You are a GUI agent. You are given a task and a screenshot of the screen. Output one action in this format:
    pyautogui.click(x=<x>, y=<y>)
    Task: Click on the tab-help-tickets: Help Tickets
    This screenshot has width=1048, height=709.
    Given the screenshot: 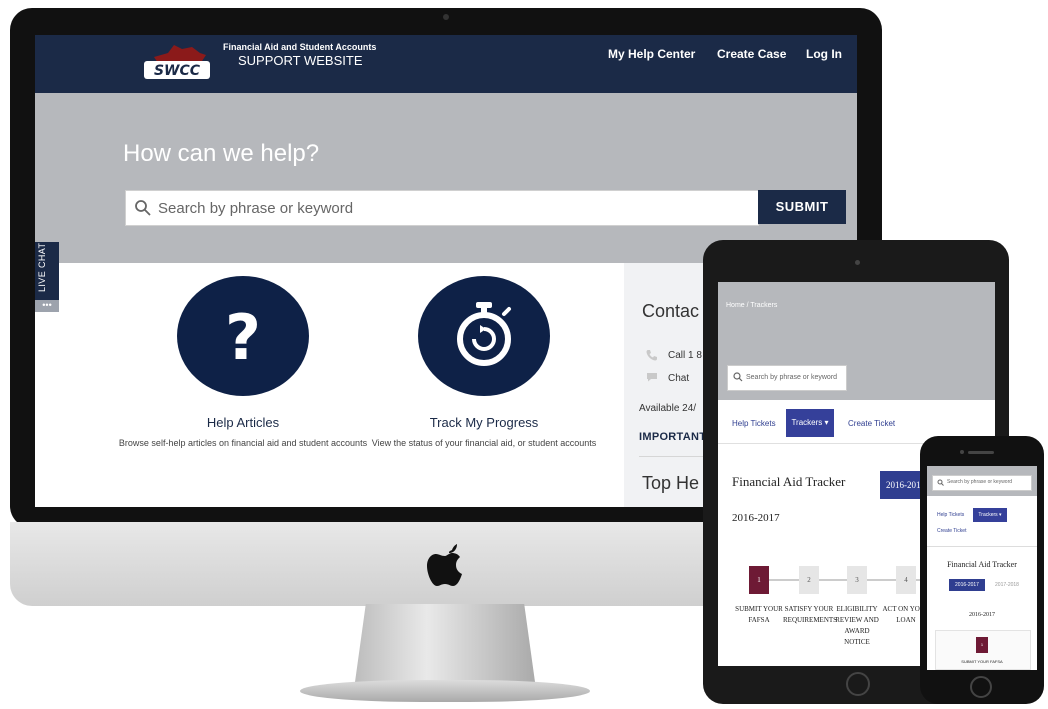 What is the action you would take?
    pyautogui.click(x=754, y=423)
    